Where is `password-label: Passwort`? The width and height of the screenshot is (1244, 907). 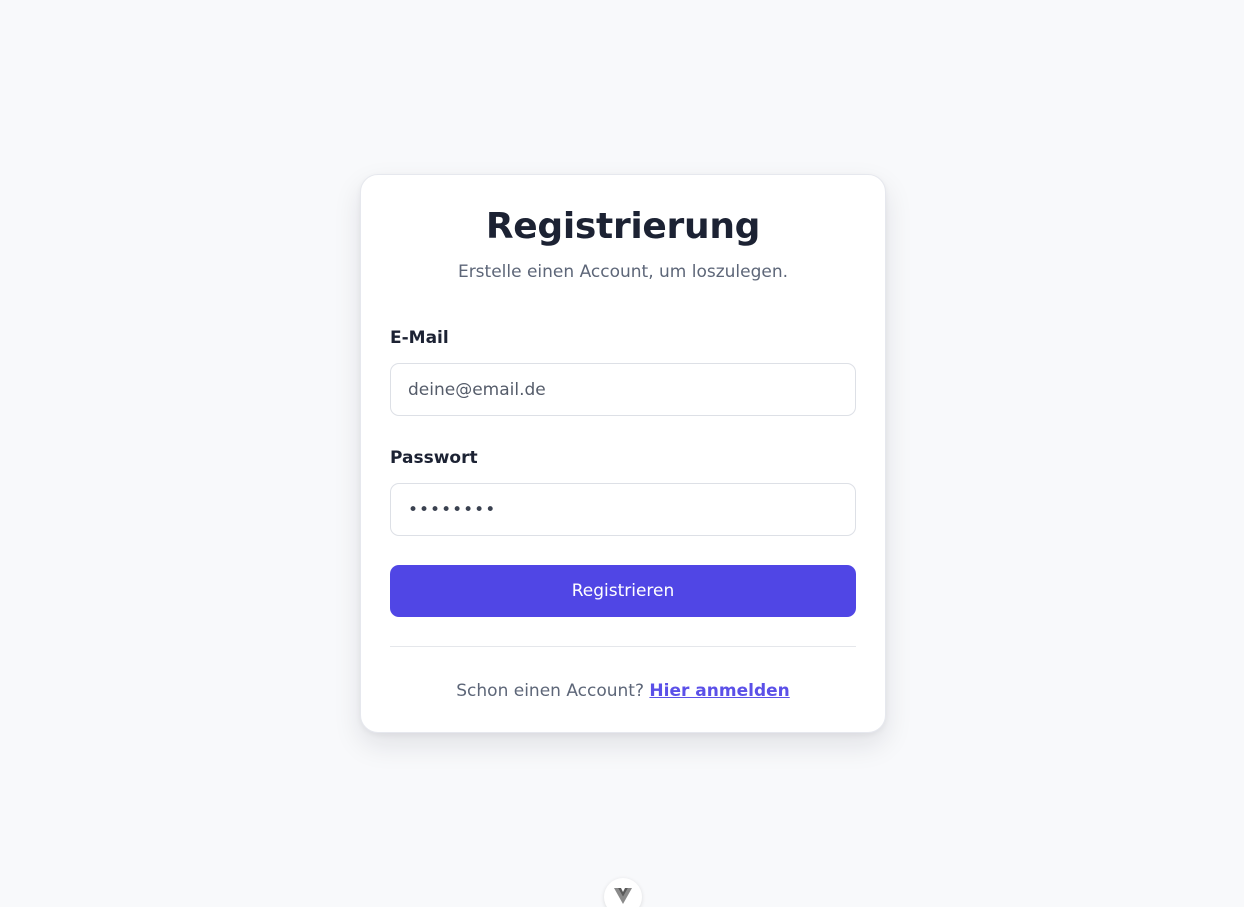
password-label: Passwort is located at coordinates (434, 458).